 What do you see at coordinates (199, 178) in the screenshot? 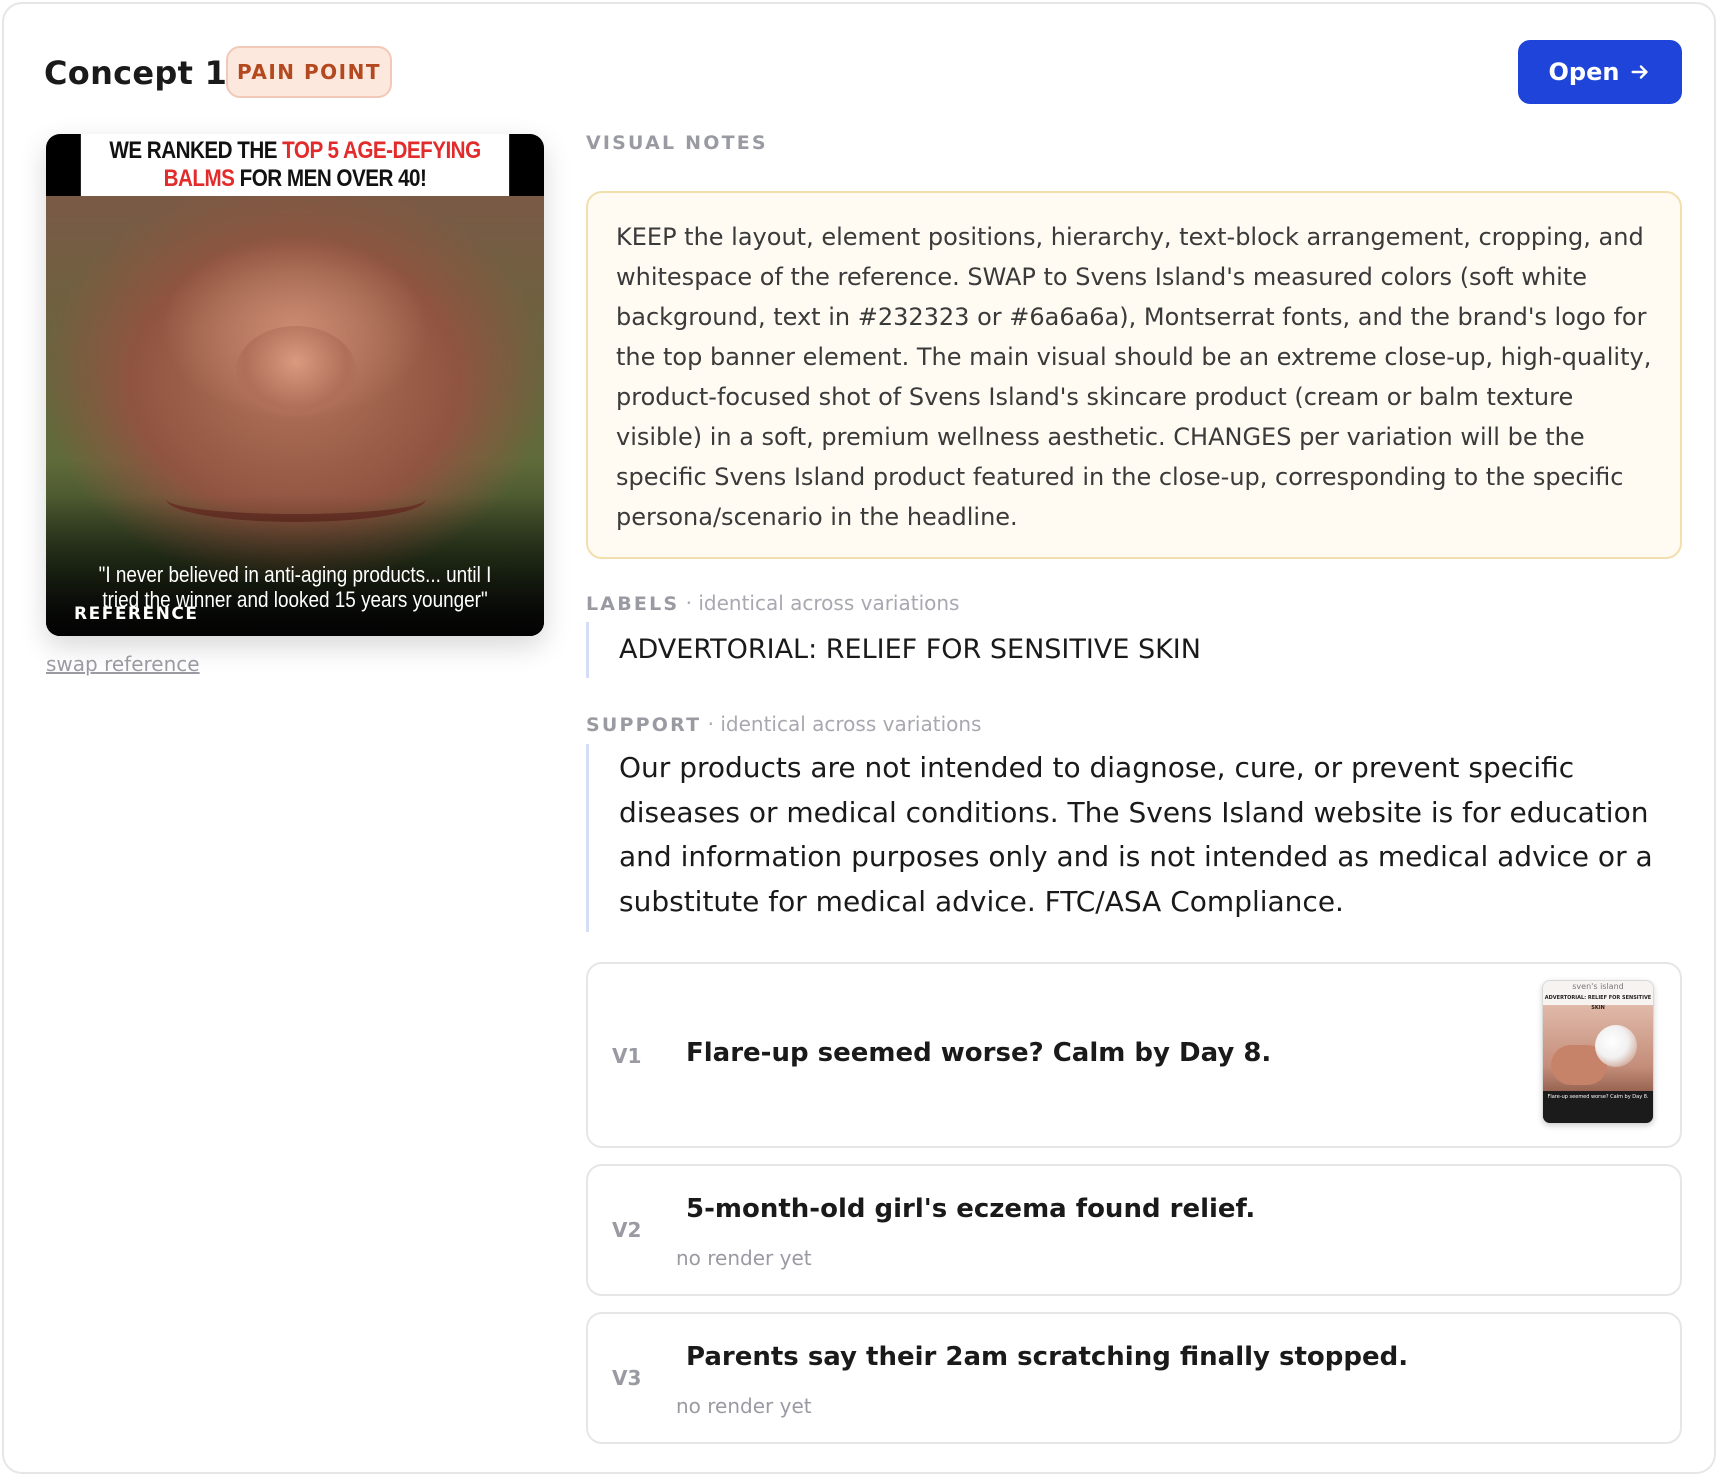
I see `headline-part: BALMS` at bounding box center [199, 178].